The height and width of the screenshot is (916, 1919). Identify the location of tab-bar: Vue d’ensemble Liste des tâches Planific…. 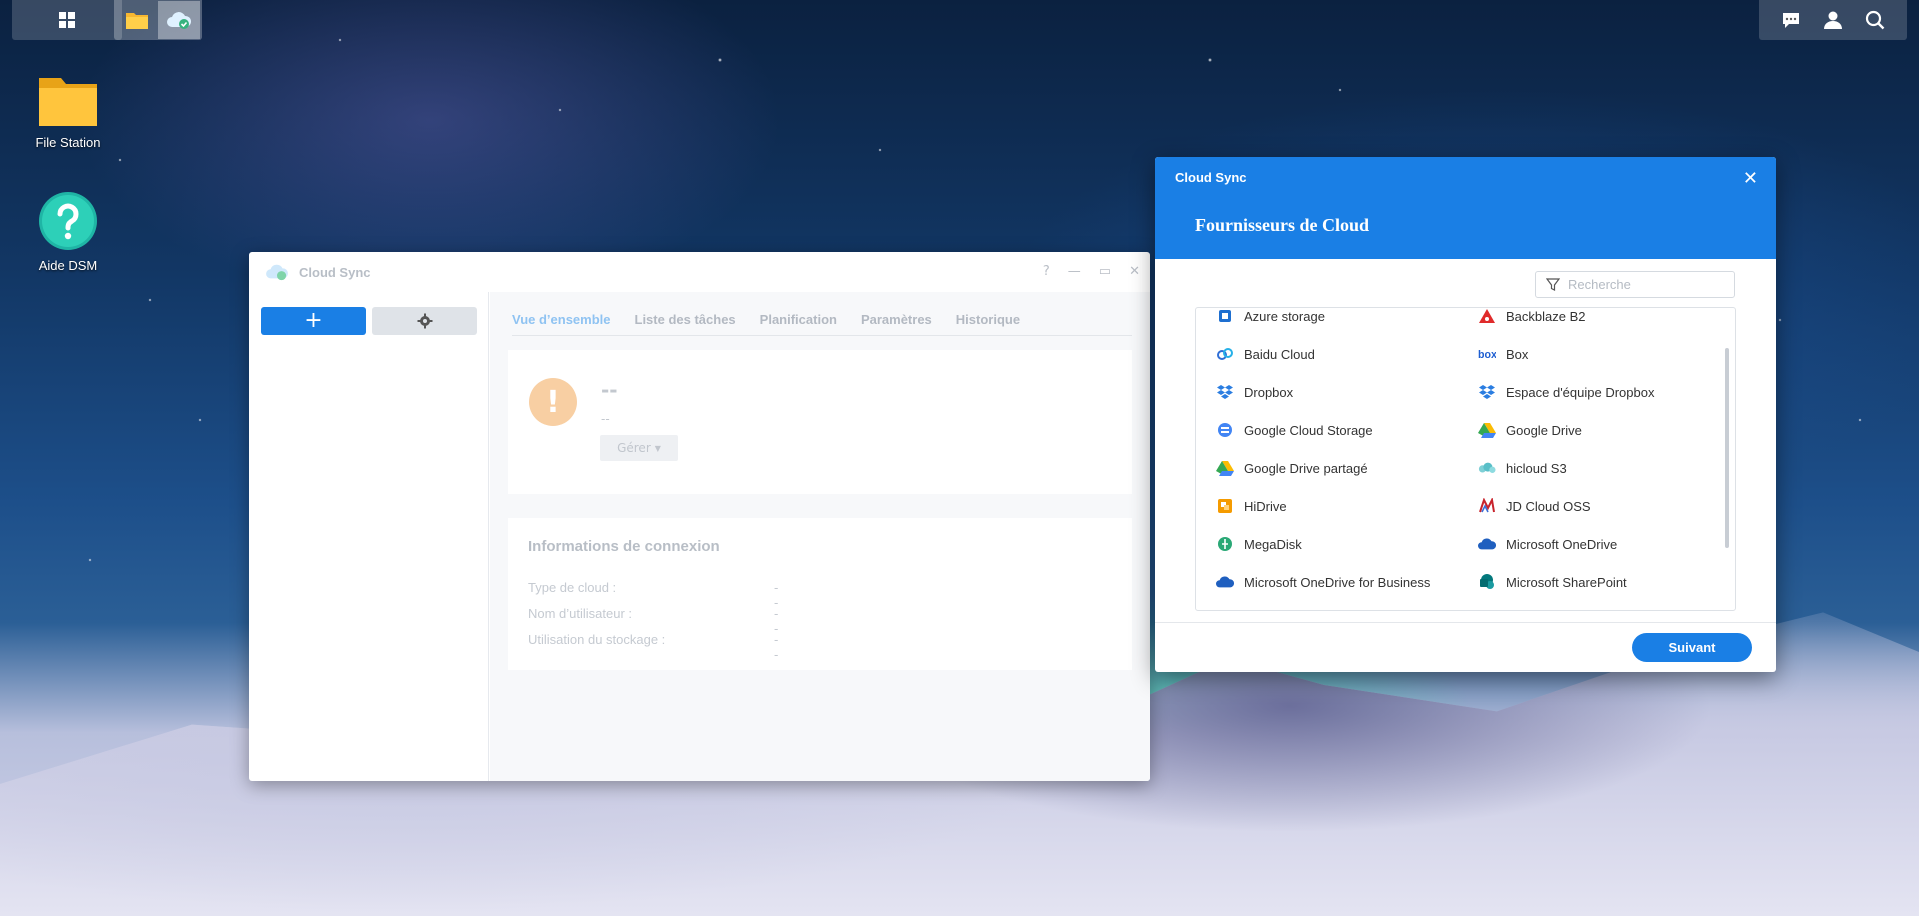
(822, 324).